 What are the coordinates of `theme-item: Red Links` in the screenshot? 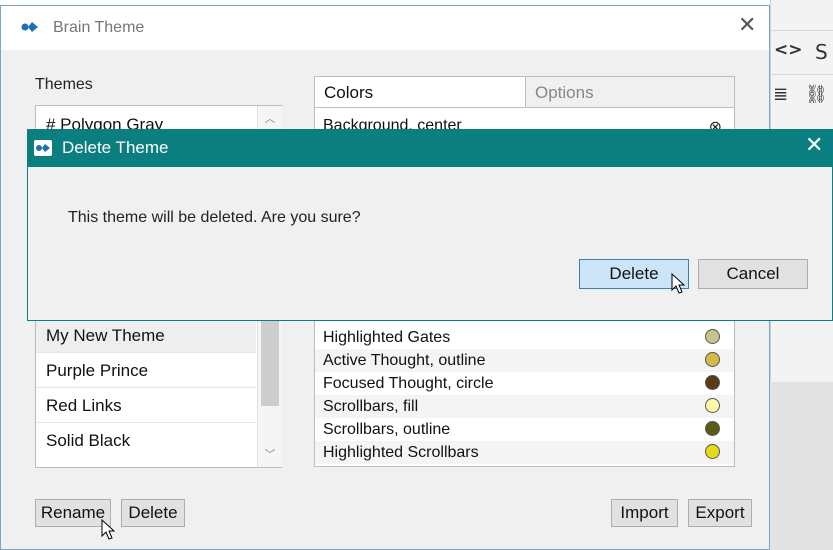 It's located at (146, 406).